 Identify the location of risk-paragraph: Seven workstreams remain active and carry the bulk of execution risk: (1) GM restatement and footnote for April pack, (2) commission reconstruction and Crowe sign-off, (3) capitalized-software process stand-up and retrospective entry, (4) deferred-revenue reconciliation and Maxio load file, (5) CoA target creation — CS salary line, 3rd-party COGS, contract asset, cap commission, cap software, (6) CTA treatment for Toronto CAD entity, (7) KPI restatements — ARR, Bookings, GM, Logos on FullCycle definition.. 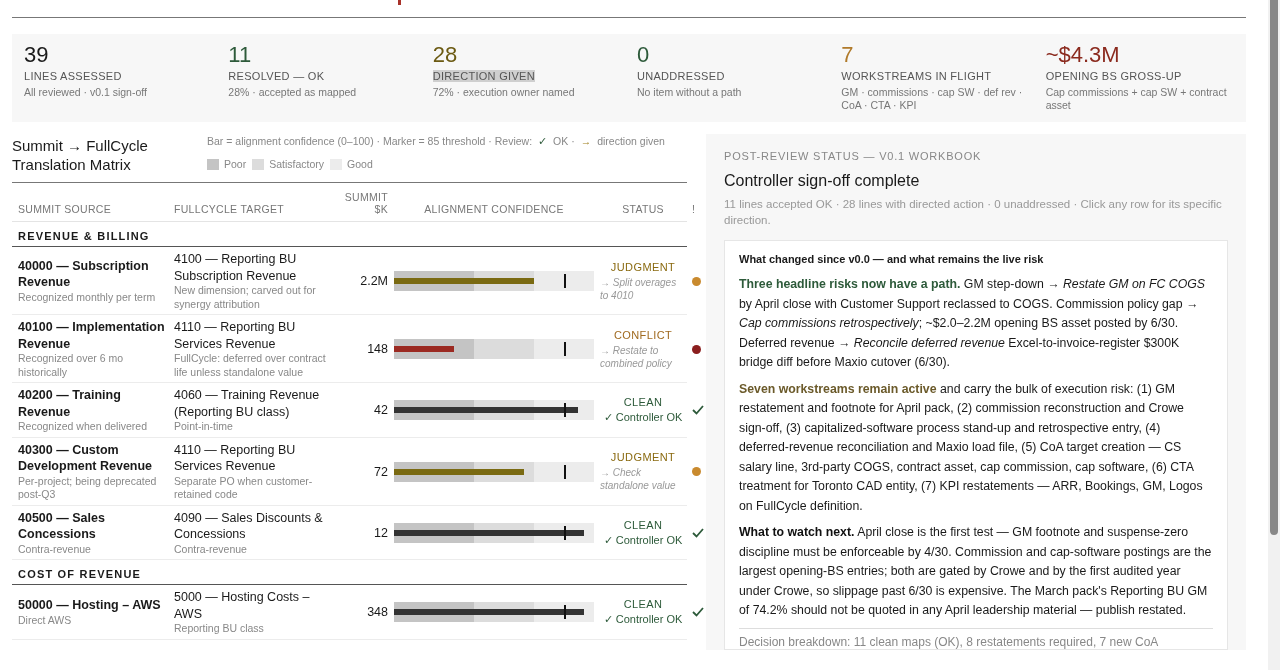
(971, 447).